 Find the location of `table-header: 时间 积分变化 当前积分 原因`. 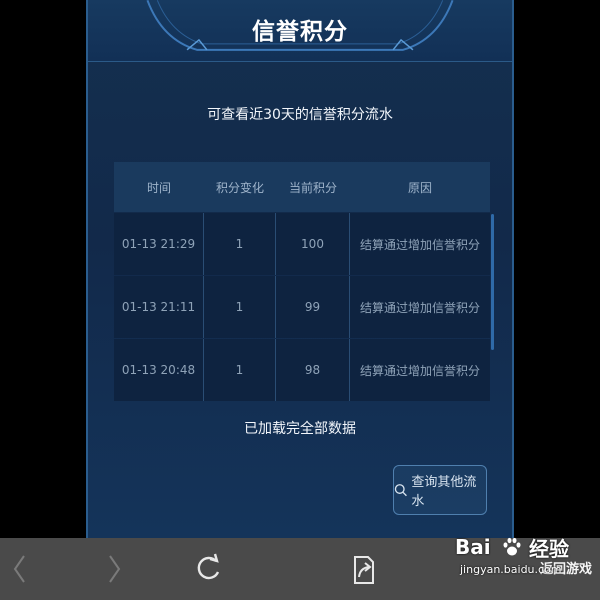

table-header: 时间 积分变化 当前积分 原因 is located at coordinates (302, 187).